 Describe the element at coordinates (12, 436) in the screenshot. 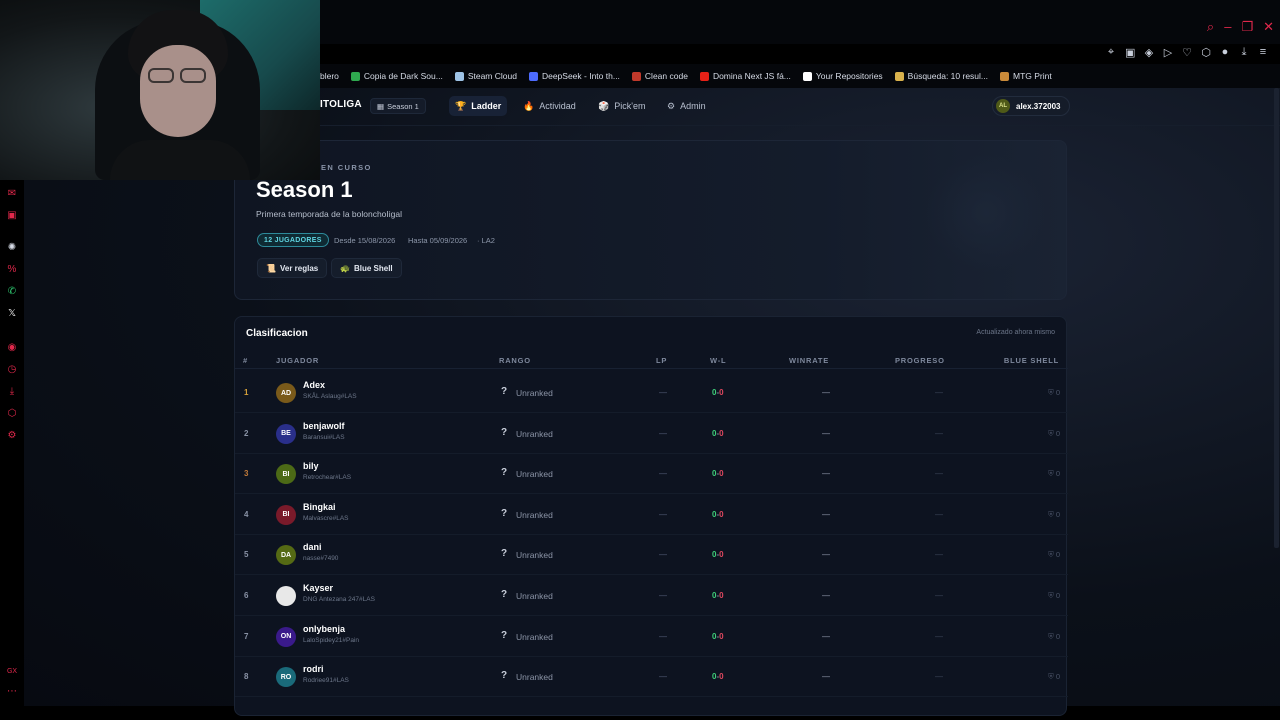

I see `settings-icon: ⚙` at that location.